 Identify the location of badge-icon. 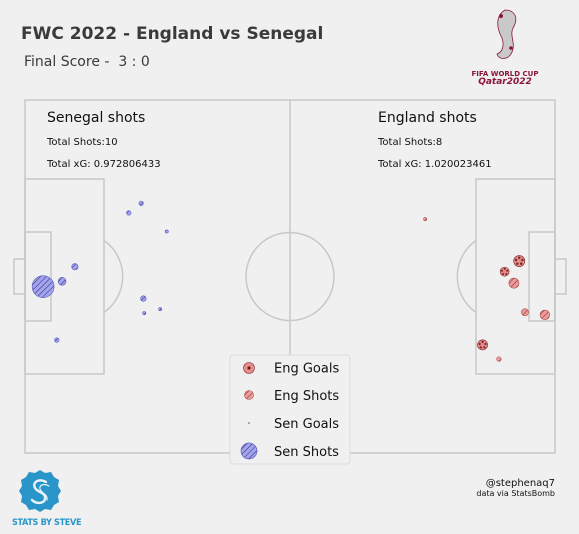
(40, 491).